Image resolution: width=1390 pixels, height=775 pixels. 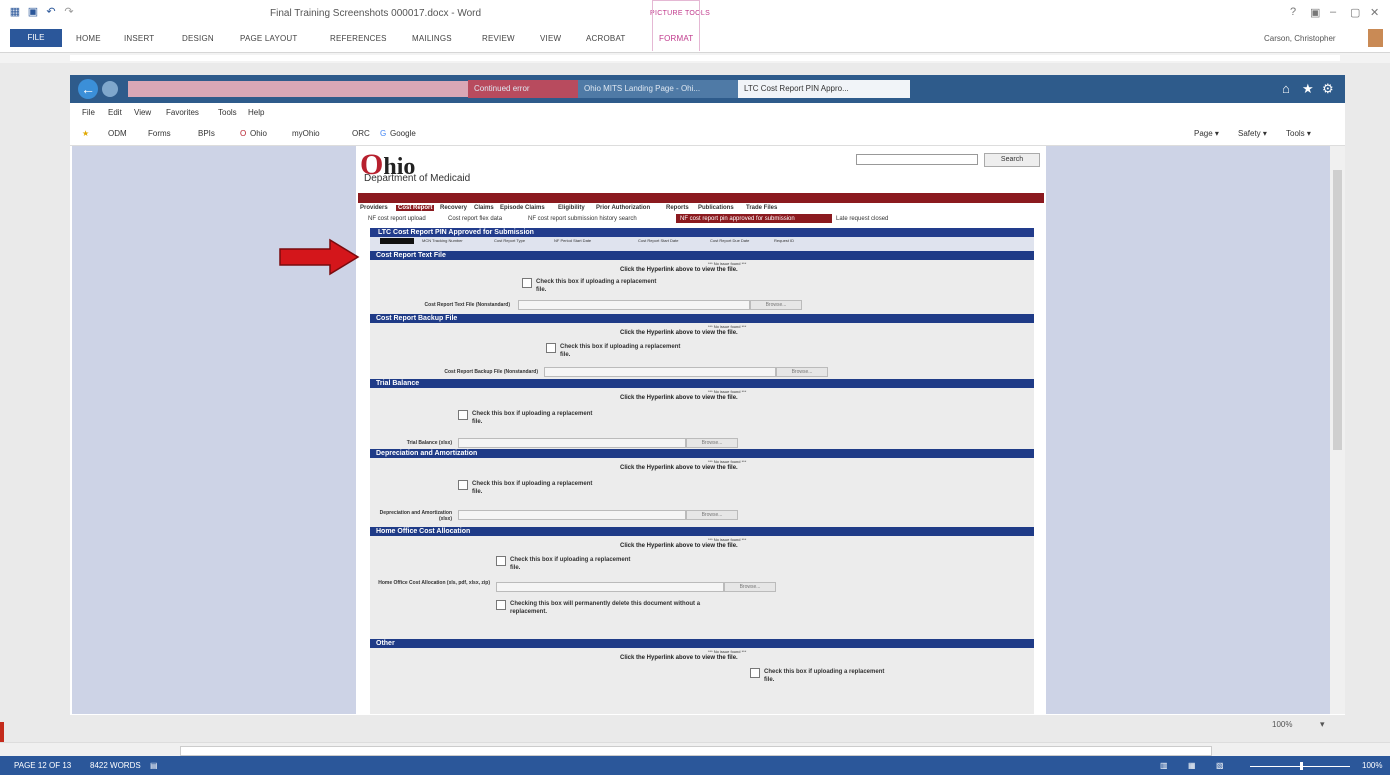 I want to click on tab-file: FILE, so click(x=36, y=38).